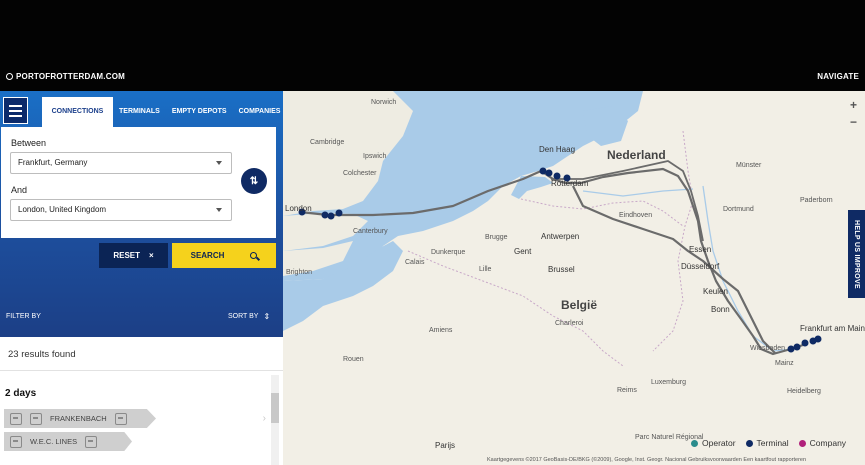  I want to click on sort-by-label: SORT BY, so click(243, 316).